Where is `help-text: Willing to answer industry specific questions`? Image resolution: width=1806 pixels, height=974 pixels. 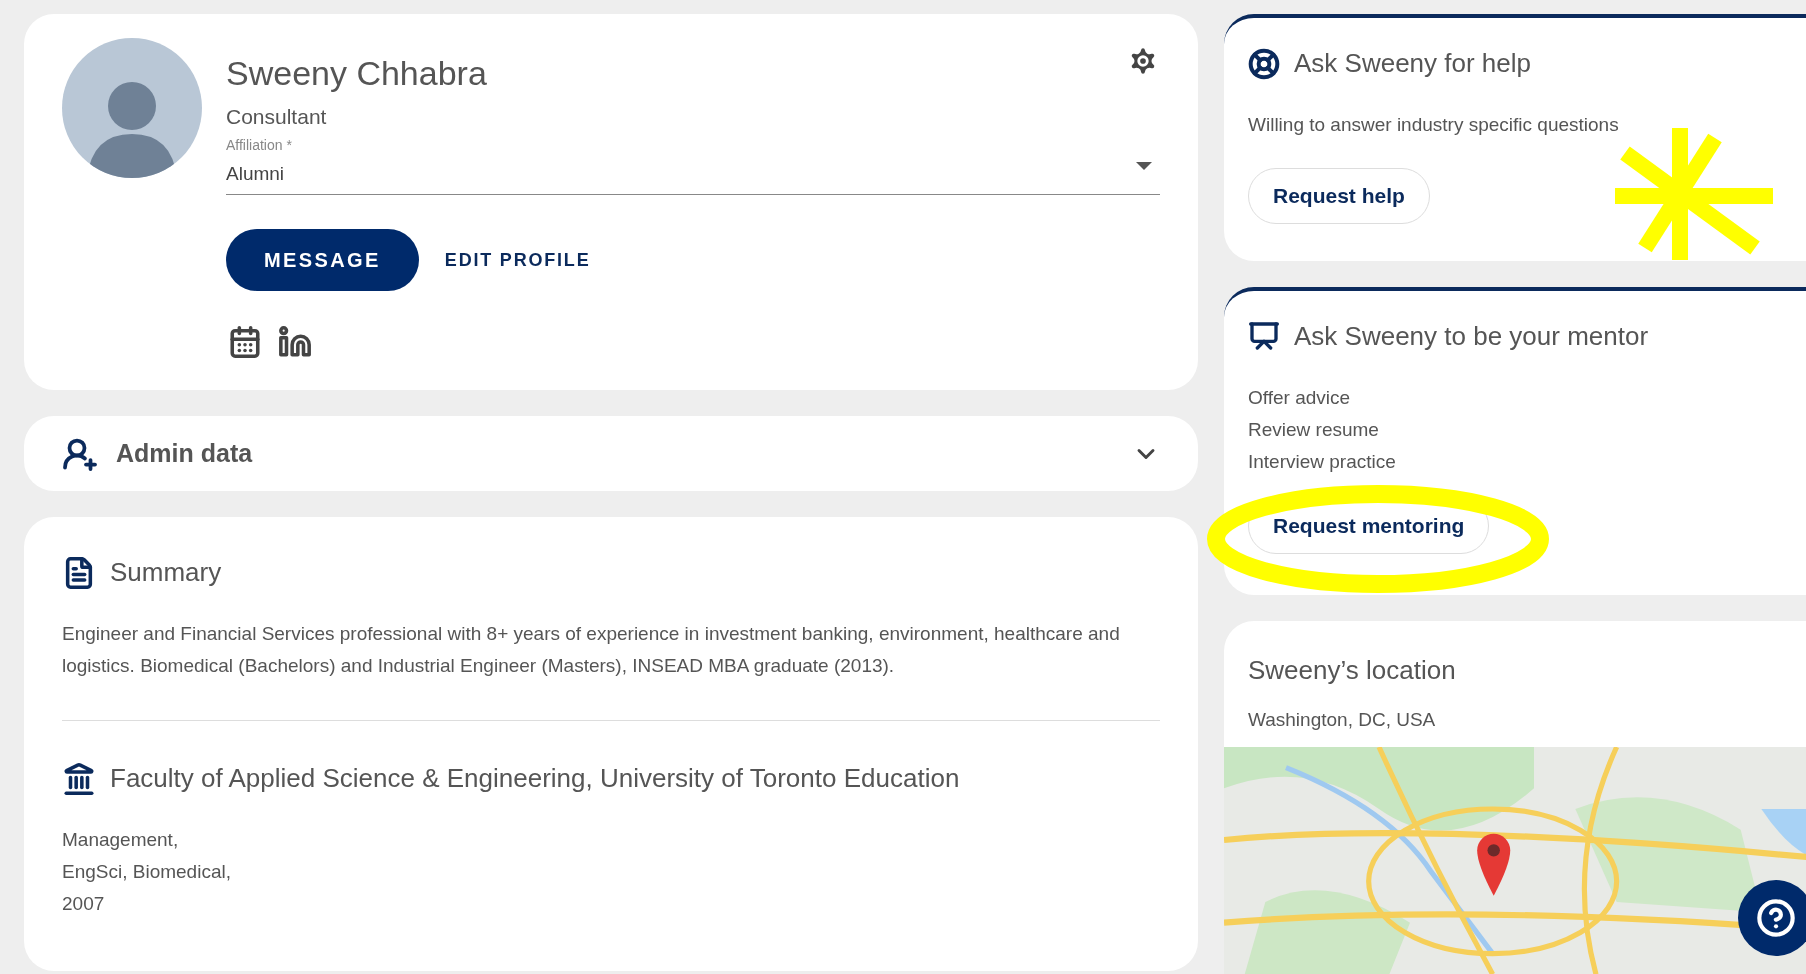 help-text: Willing to answer industry specific questions is located at coordinates (1433, 125).